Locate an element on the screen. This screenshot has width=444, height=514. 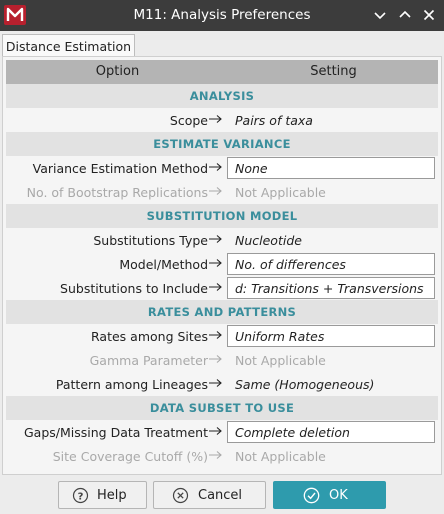
setting-field: No. of differences is located at coordinates (331, 264).